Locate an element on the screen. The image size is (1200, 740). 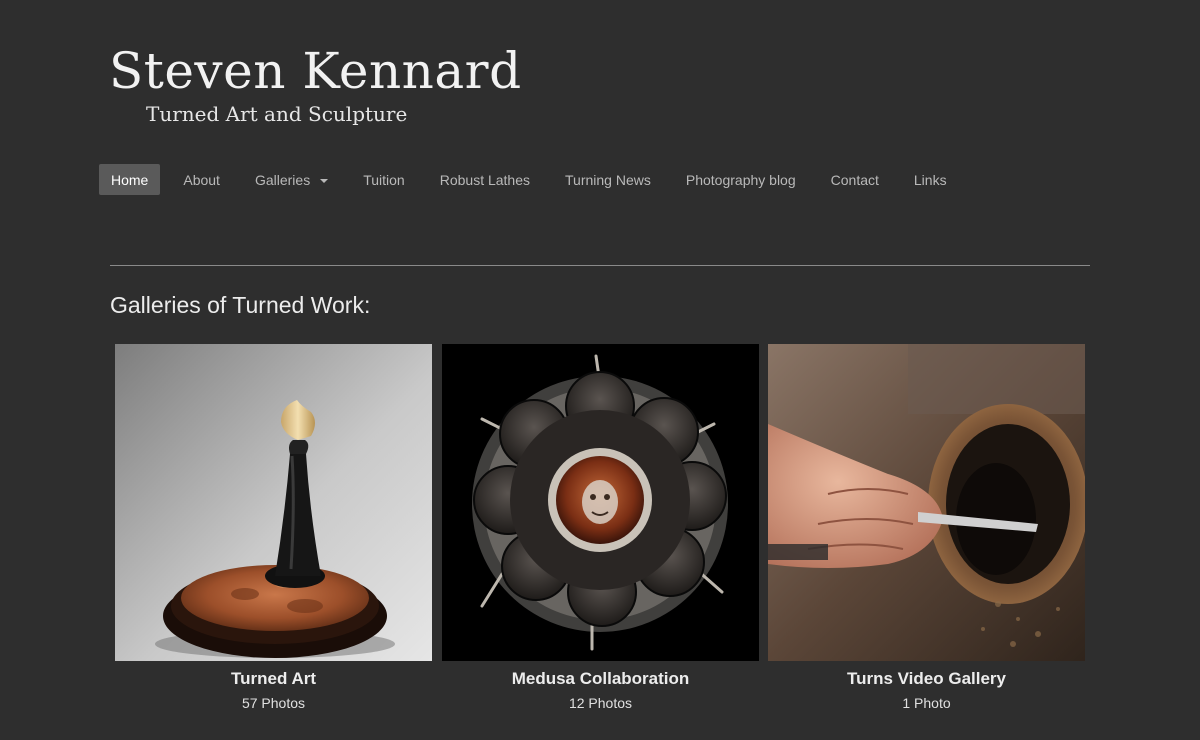
nav-item-label: Tuition is located at coordinates (384, 179).